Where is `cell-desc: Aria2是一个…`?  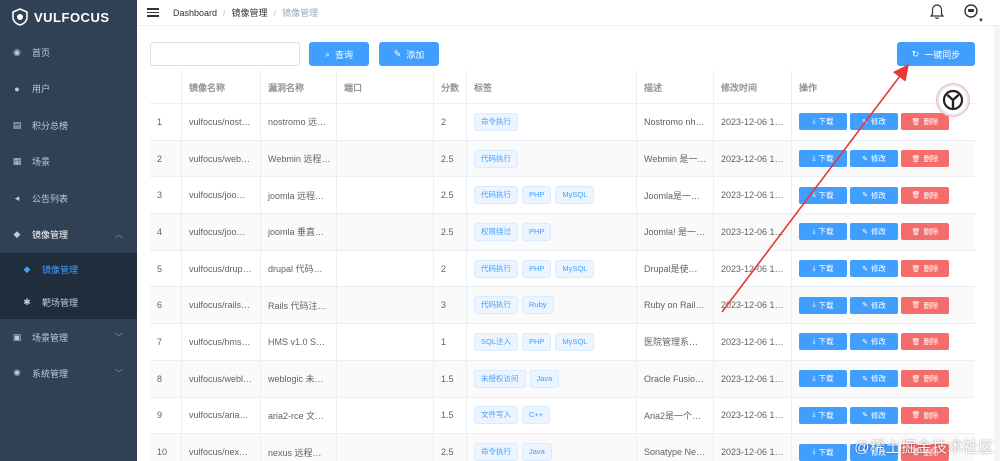 cell-desc: Aria2是一个… is located at coordinates (675, 415).